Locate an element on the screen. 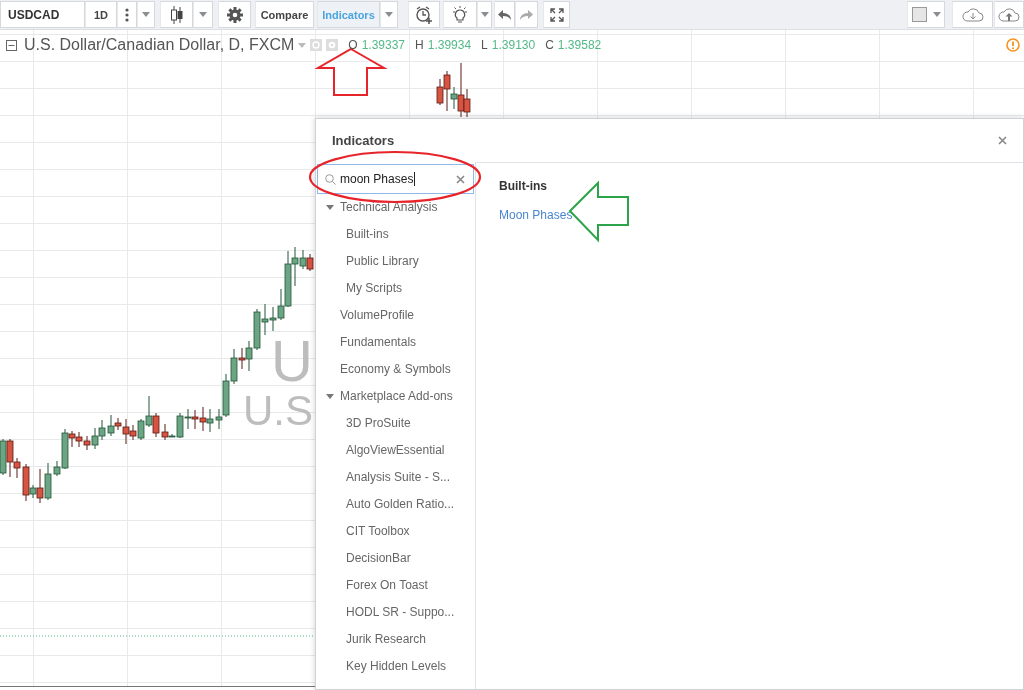  search-icon is located at coordinates (330, 179).